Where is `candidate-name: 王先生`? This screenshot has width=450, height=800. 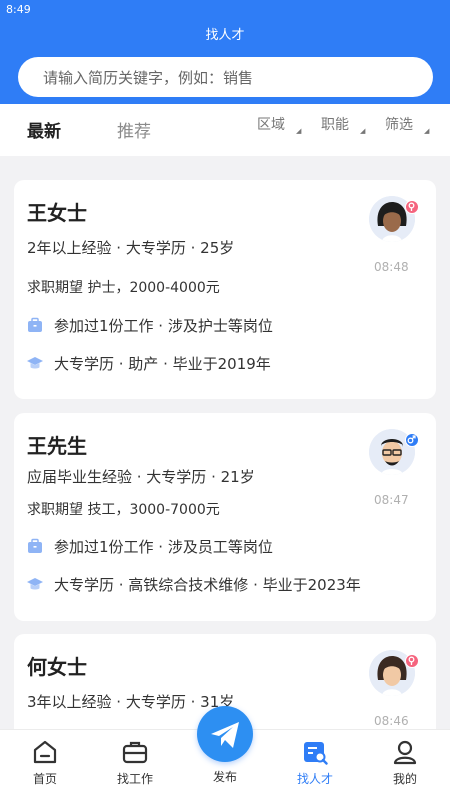
candidate-name: 王先生 is located at coordinates (57, 446).